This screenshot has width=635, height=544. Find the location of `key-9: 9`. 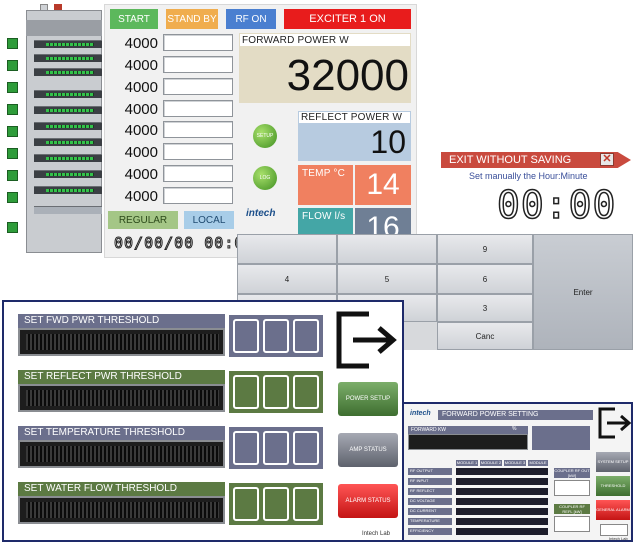

key-9: 9 is located at coordinates (485, 249).